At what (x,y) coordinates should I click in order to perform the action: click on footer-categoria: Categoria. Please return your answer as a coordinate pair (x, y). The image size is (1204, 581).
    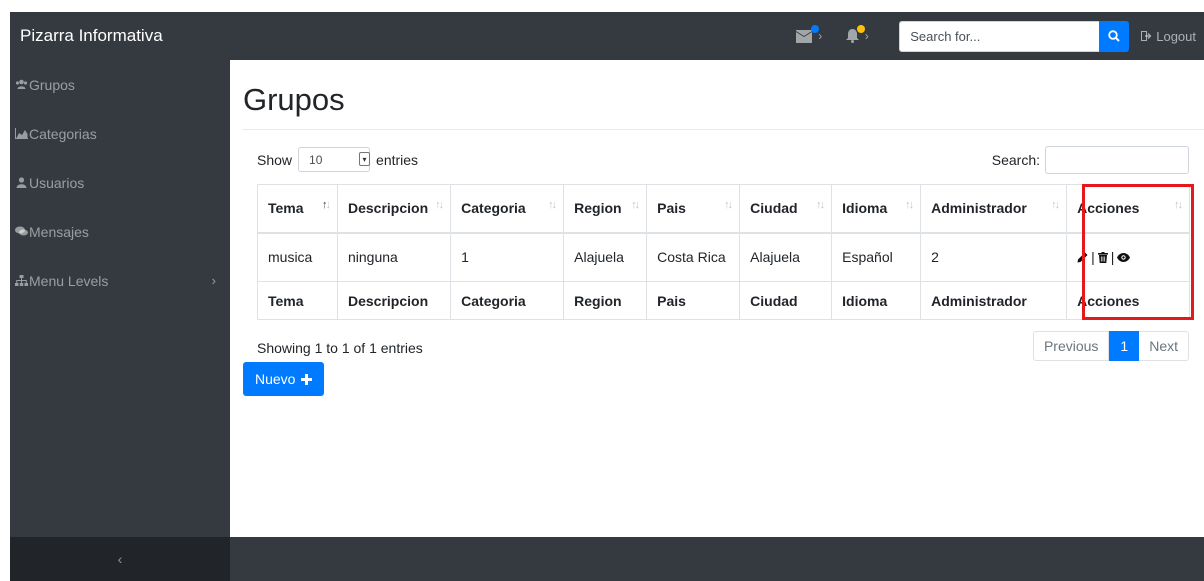
    Looking at the image, I should click on (507, 300).